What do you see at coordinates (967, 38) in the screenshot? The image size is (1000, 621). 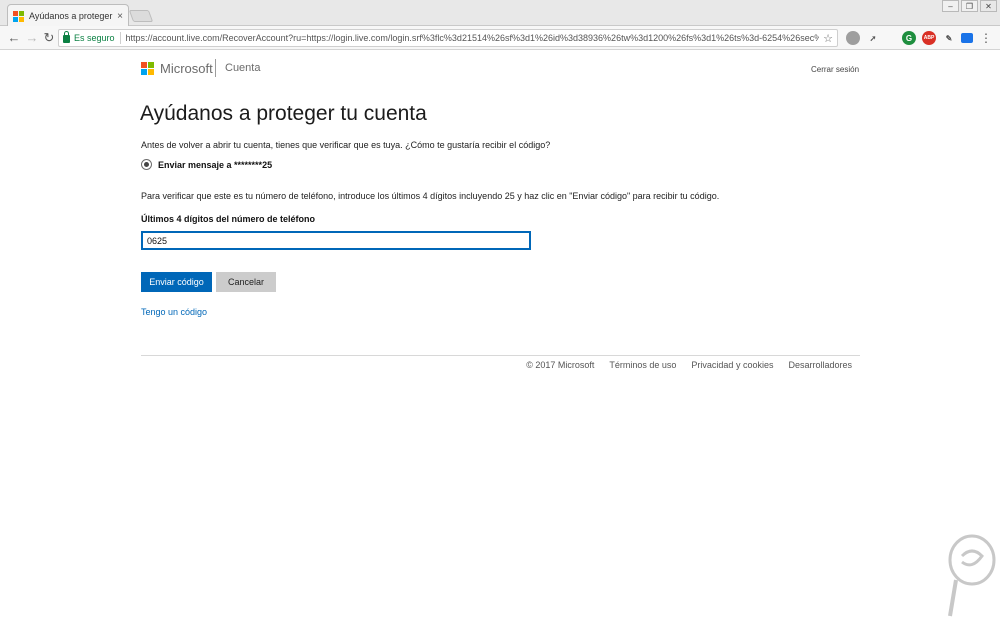 I see `ext-cast-icon` at bounding box center [967, 38].